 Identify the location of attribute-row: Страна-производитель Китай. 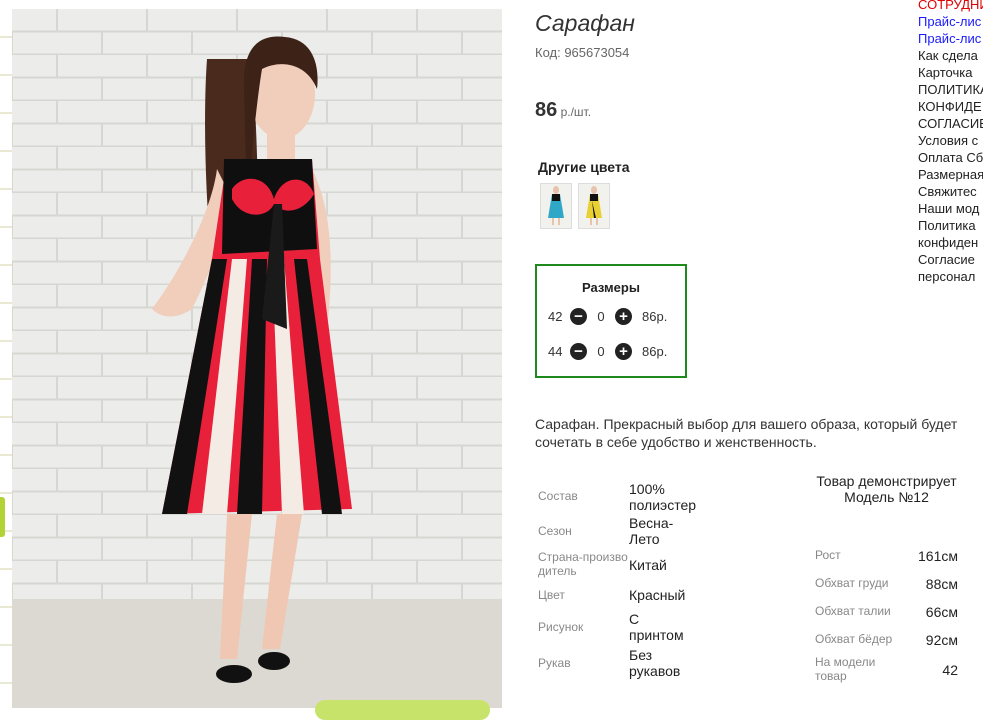
(628, 564).